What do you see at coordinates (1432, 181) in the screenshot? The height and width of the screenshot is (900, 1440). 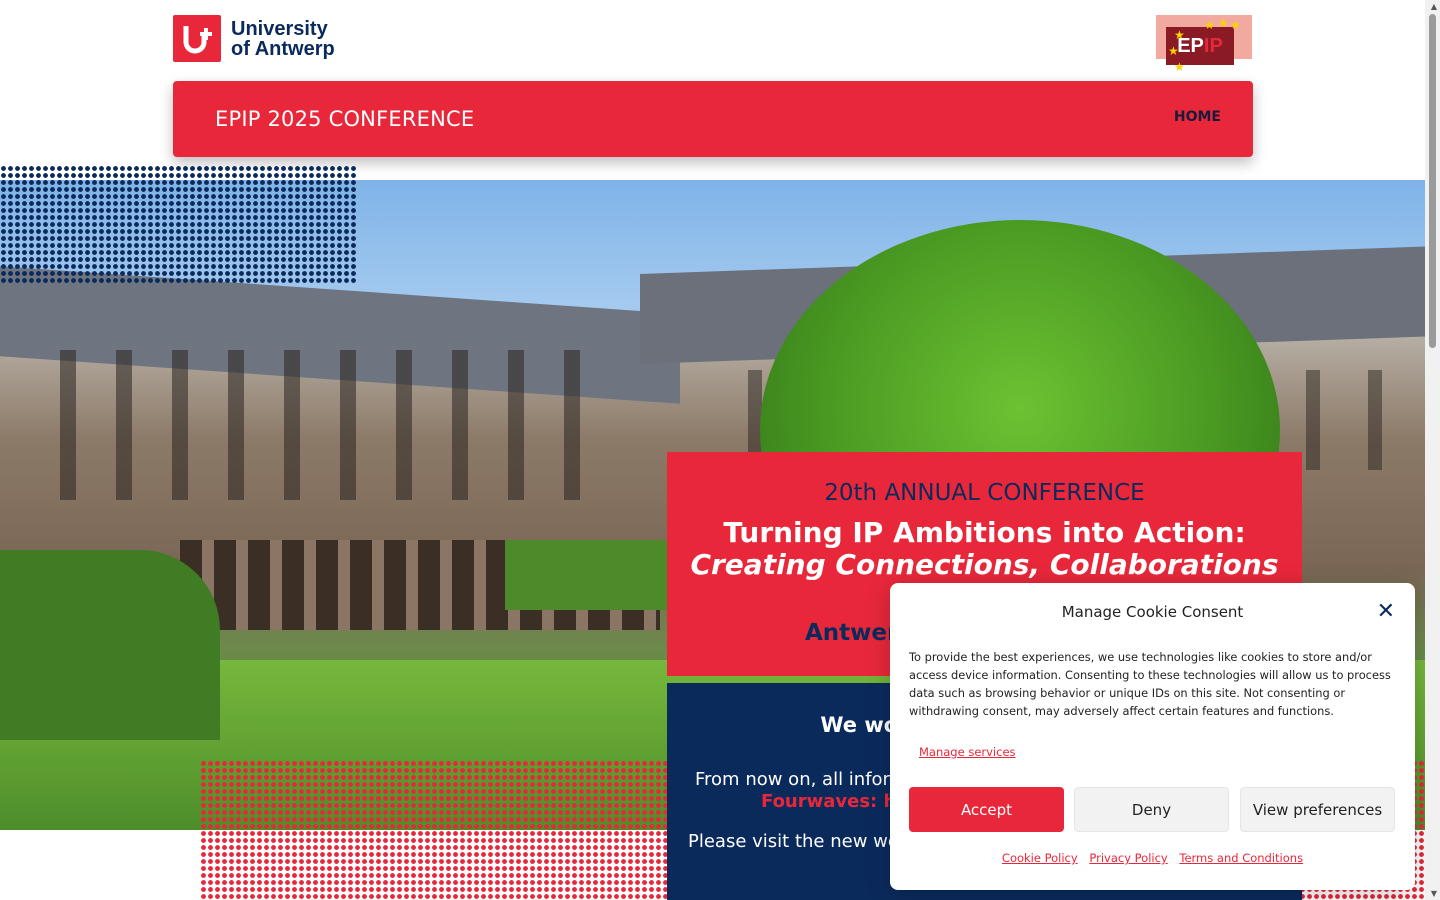 I see `scrollbar-thumb` at bounding box center [1432, 181].